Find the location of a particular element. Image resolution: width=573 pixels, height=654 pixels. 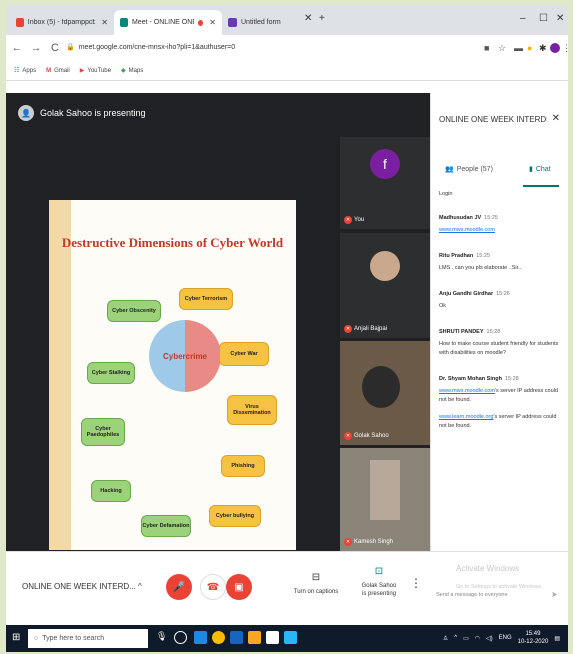

video-feed is located at coordinates (381, 387).